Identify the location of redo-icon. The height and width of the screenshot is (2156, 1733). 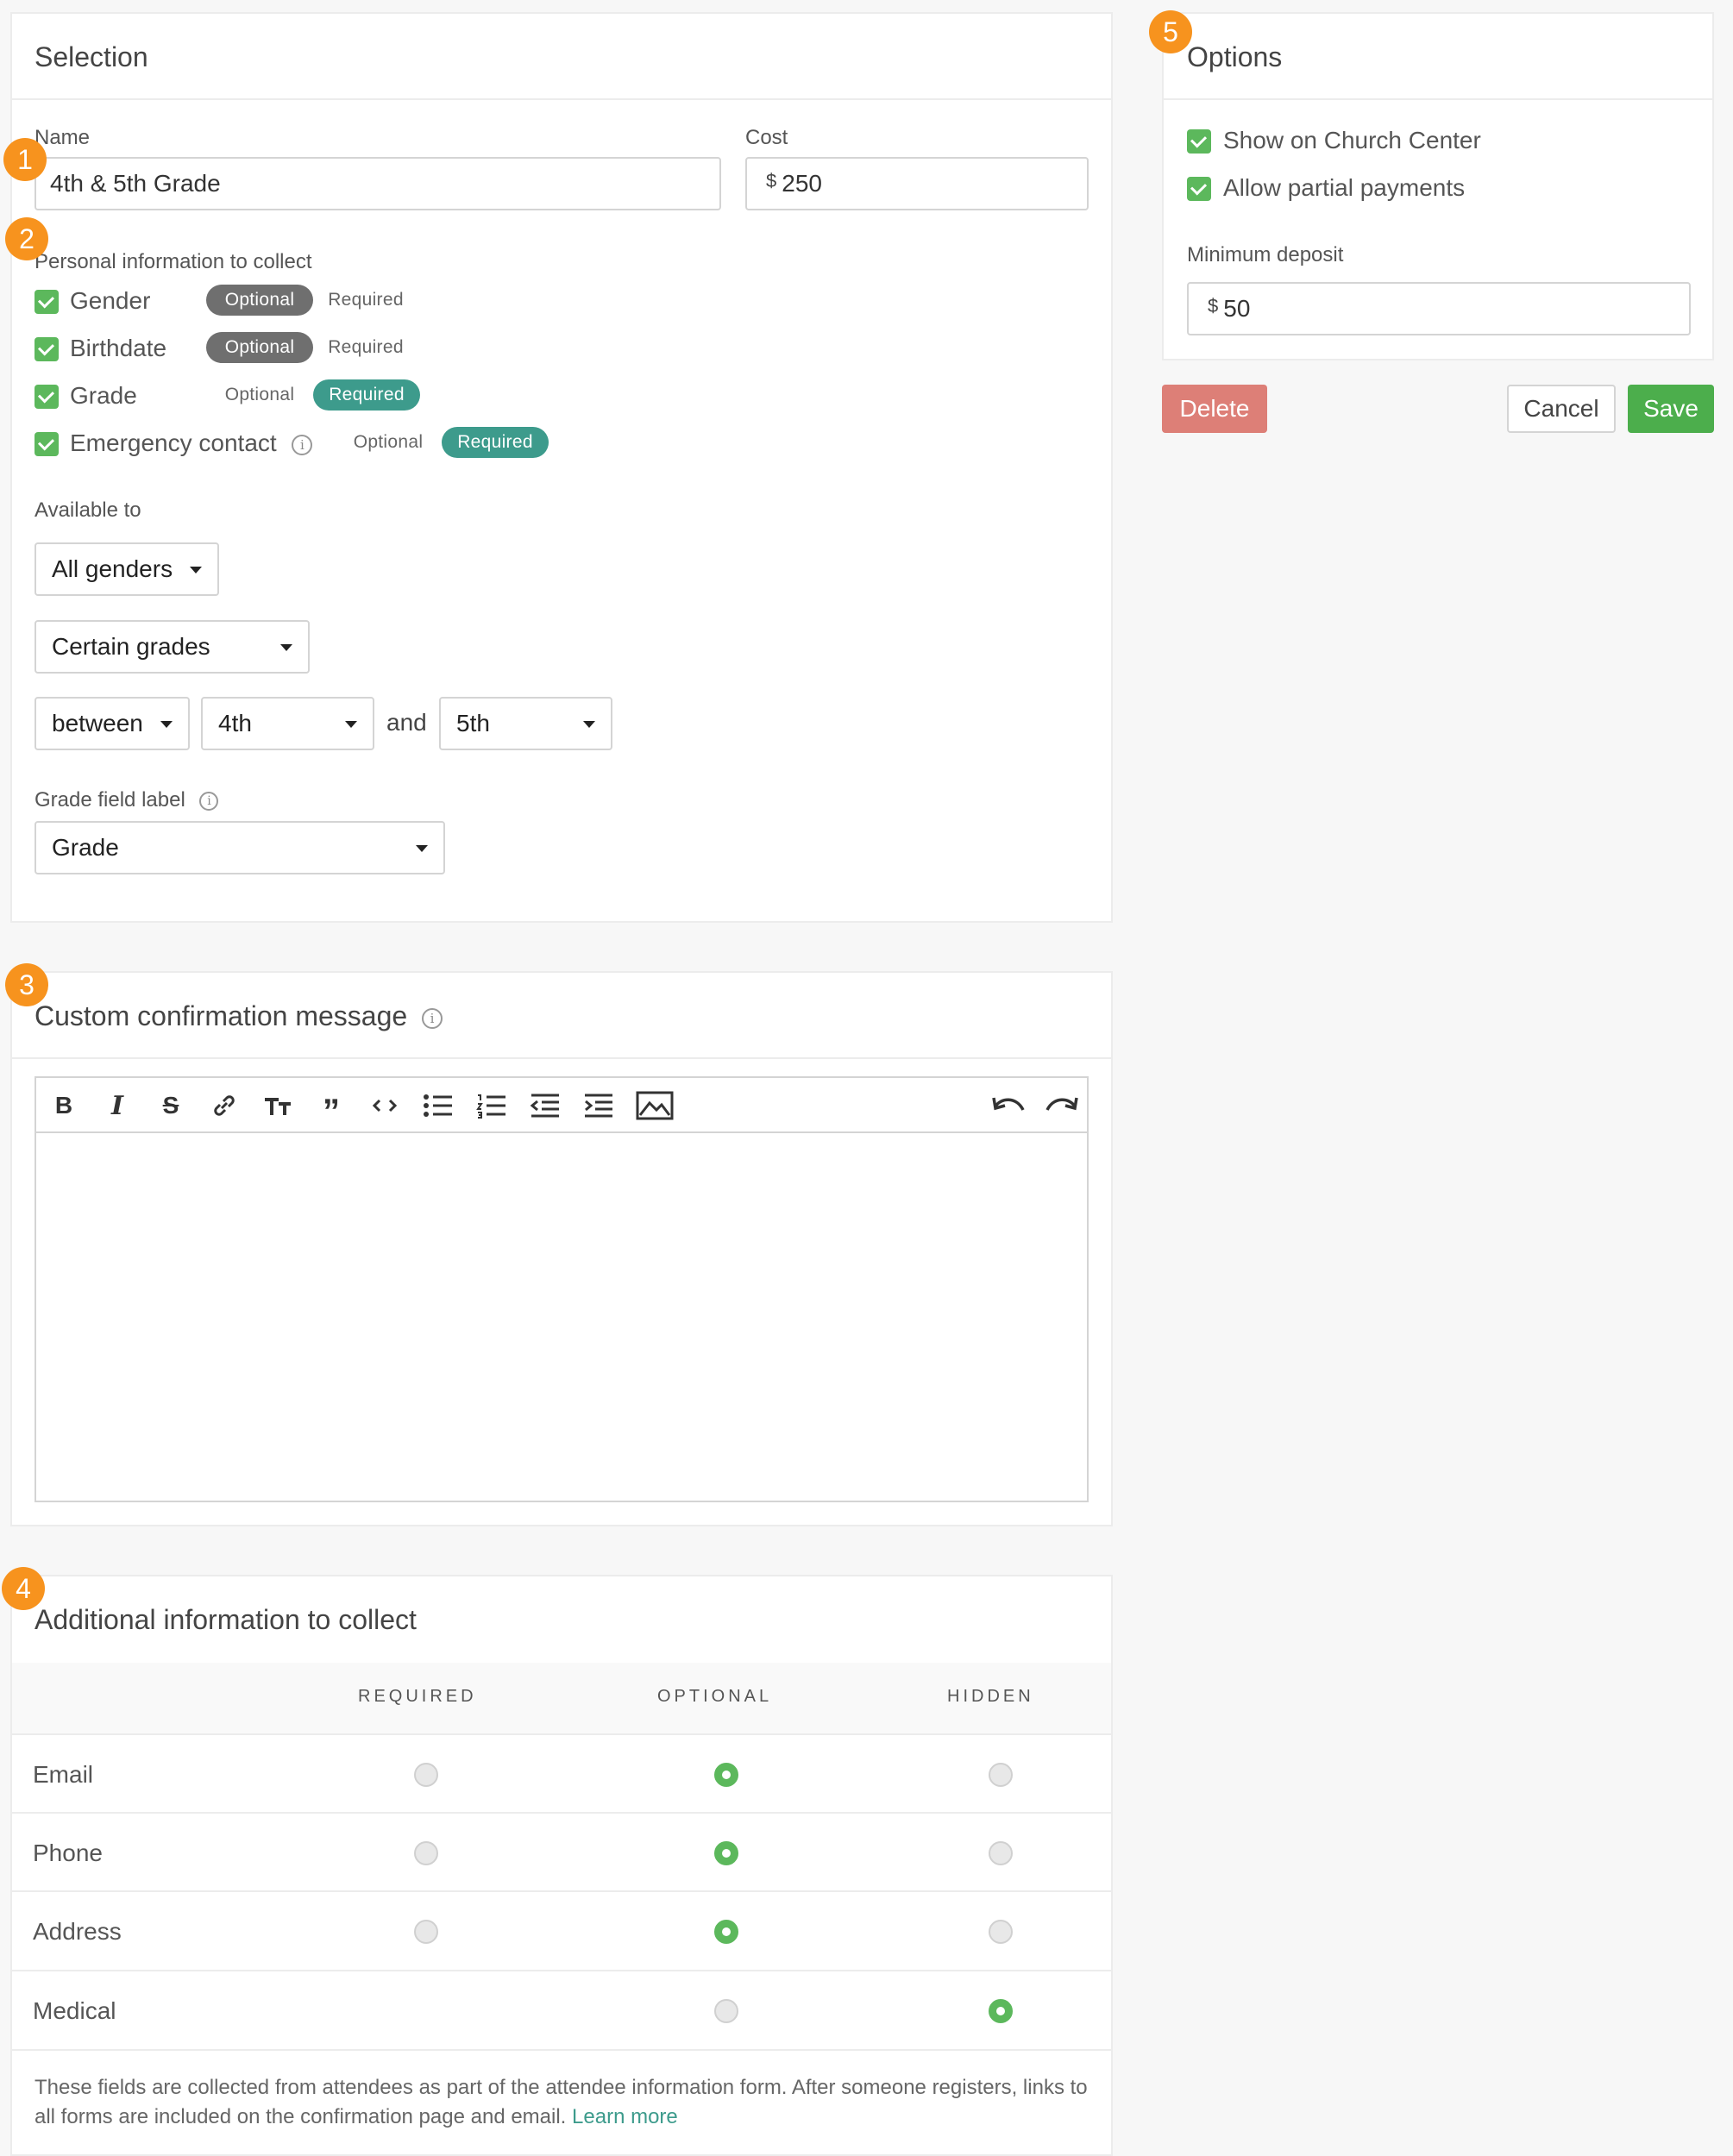
(1061, 1106).